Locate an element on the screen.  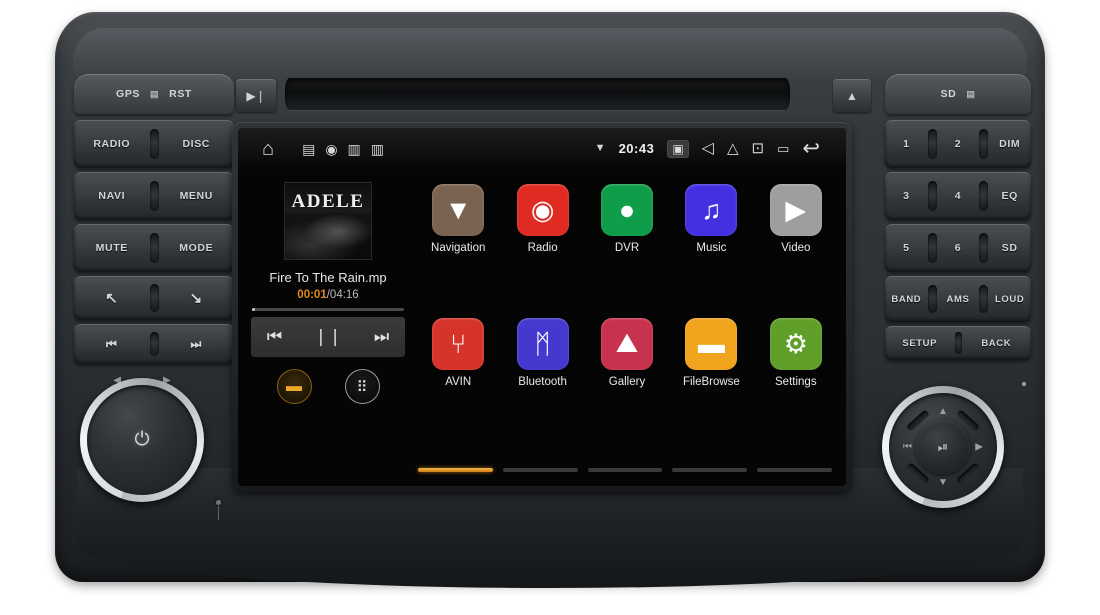
preset-4-button: 4 is located at coordinates (958, 196).